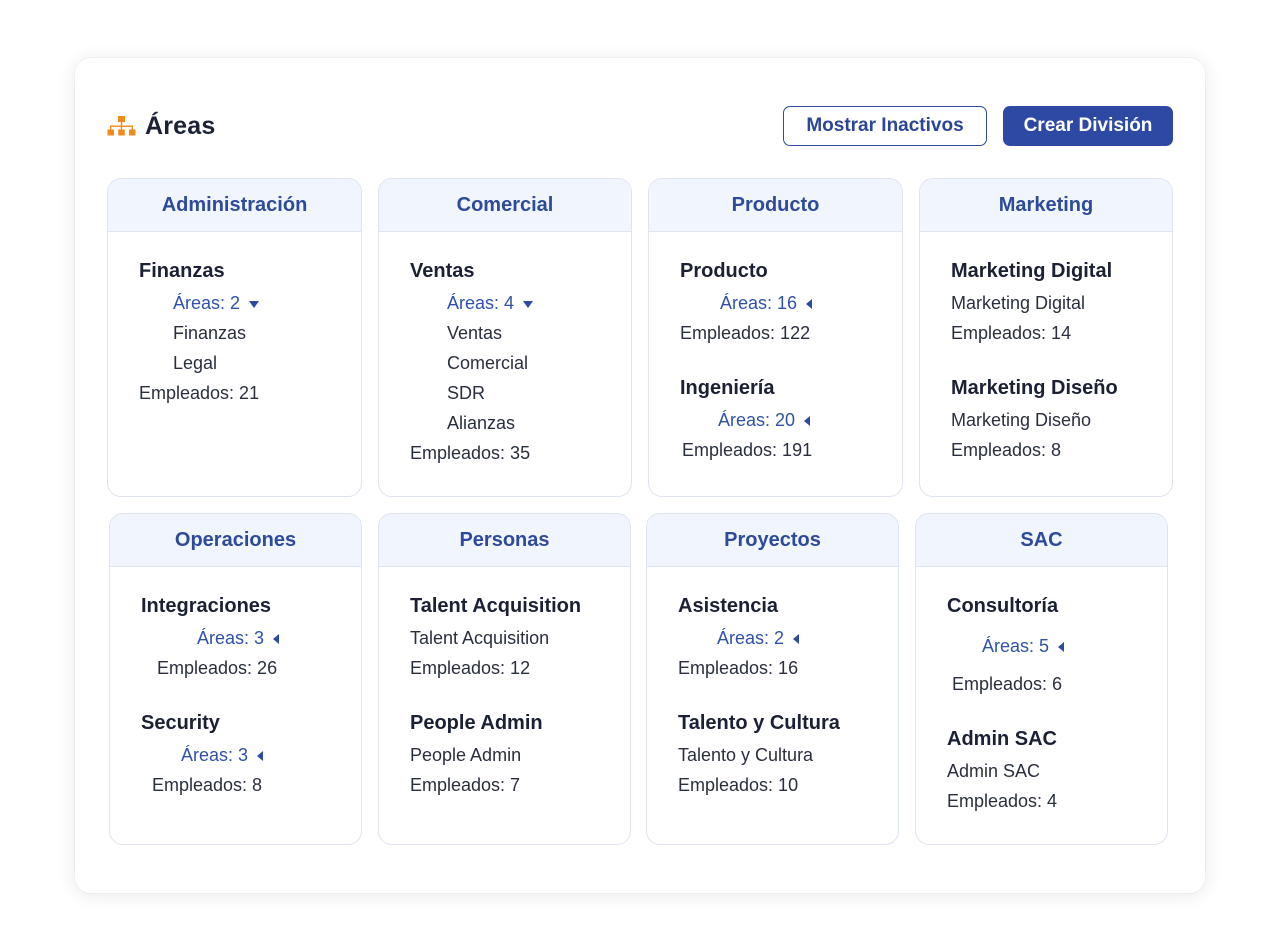 This screenshot has height=950, width=1280. Describe the element at coordinates (757, 420) in the screenshot. I see `areas-count: Áreas: 20` at that location.